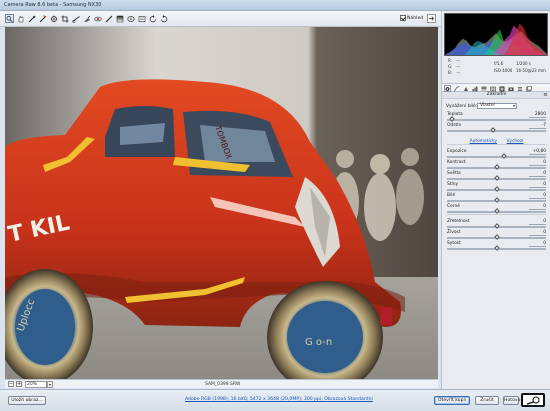 The width and height of the screenshot is (550, 411). What do you see at coordinates (223, 384) in the screenshot?
I see `image-filename: SAM_0399.SRW` at bounding box center [223, 384].